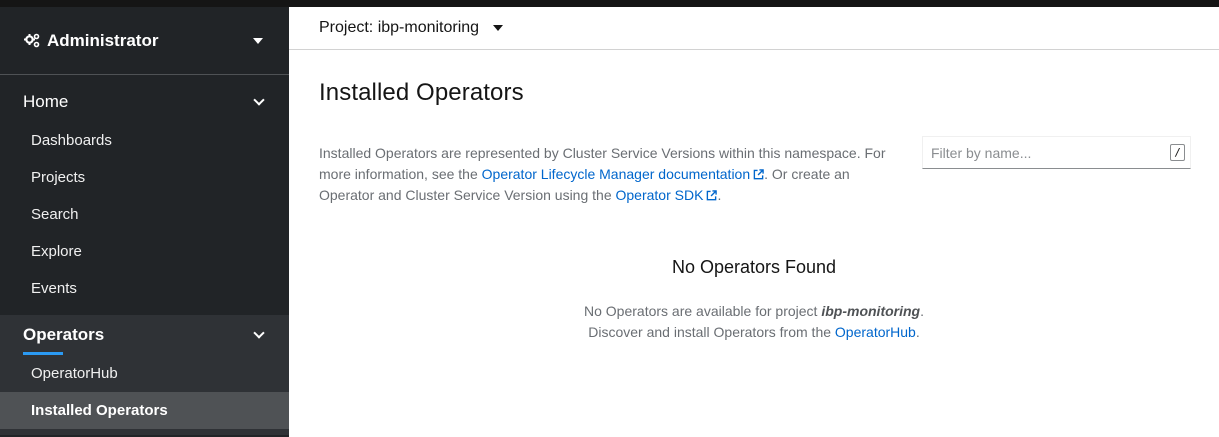 The width and height of the screenshot is (1219, 437). What do you see at coordinates (144, 214) in the screenshot?
I see `nav-item-search: Search` at bounding box center [144, 214].